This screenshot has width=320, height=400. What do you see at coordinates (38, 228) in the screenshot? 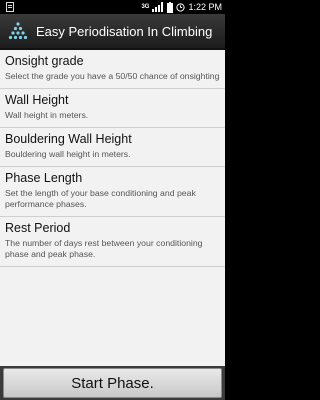
I see `setting-title: Rest Period` at bounding box center [38, 228].